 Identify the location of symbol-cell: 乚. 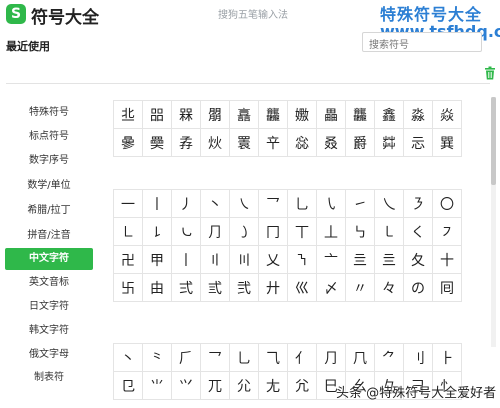
(302, 203).